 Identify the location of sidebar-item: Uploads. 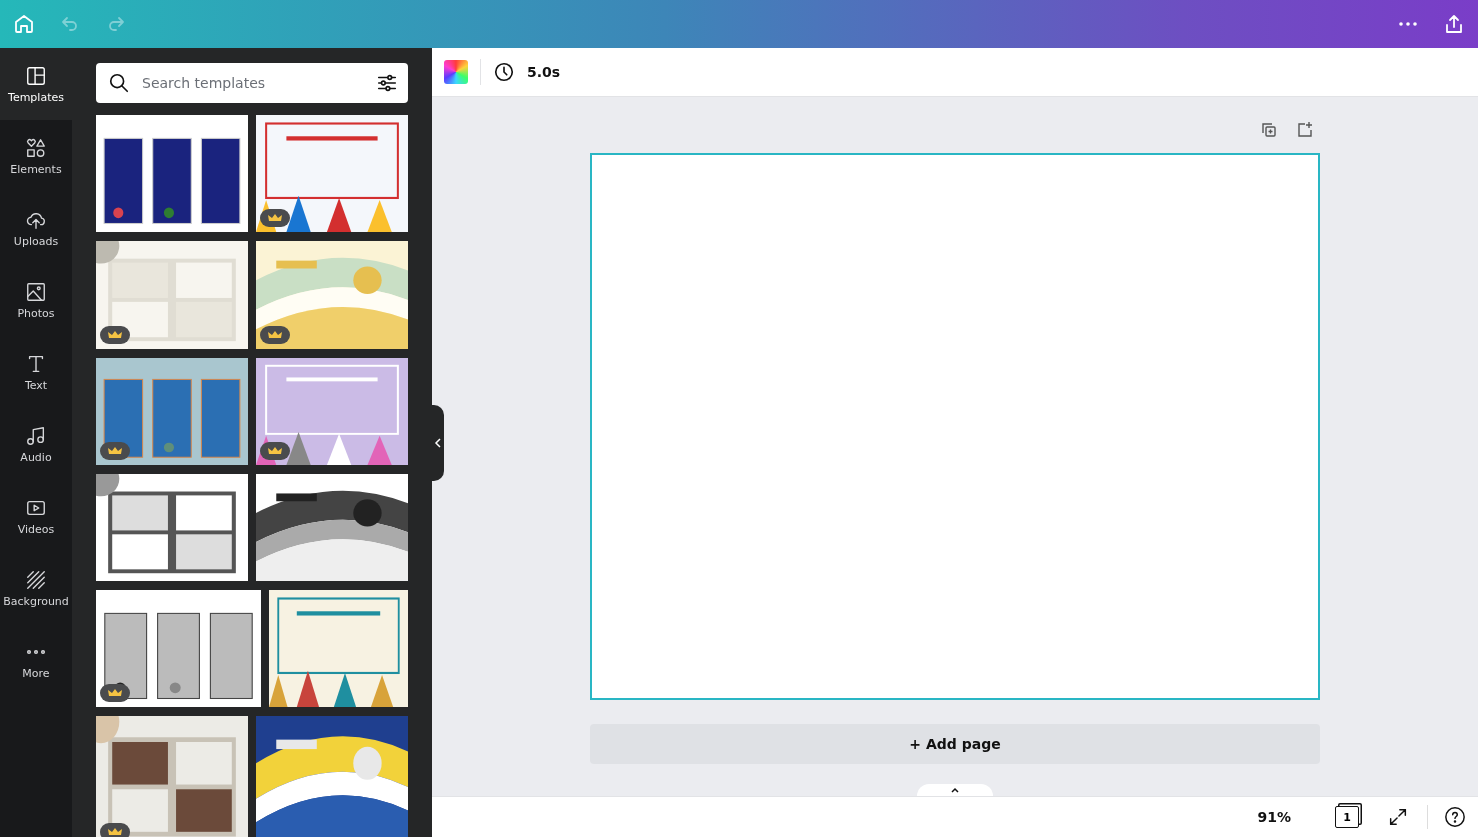
(36, 228).